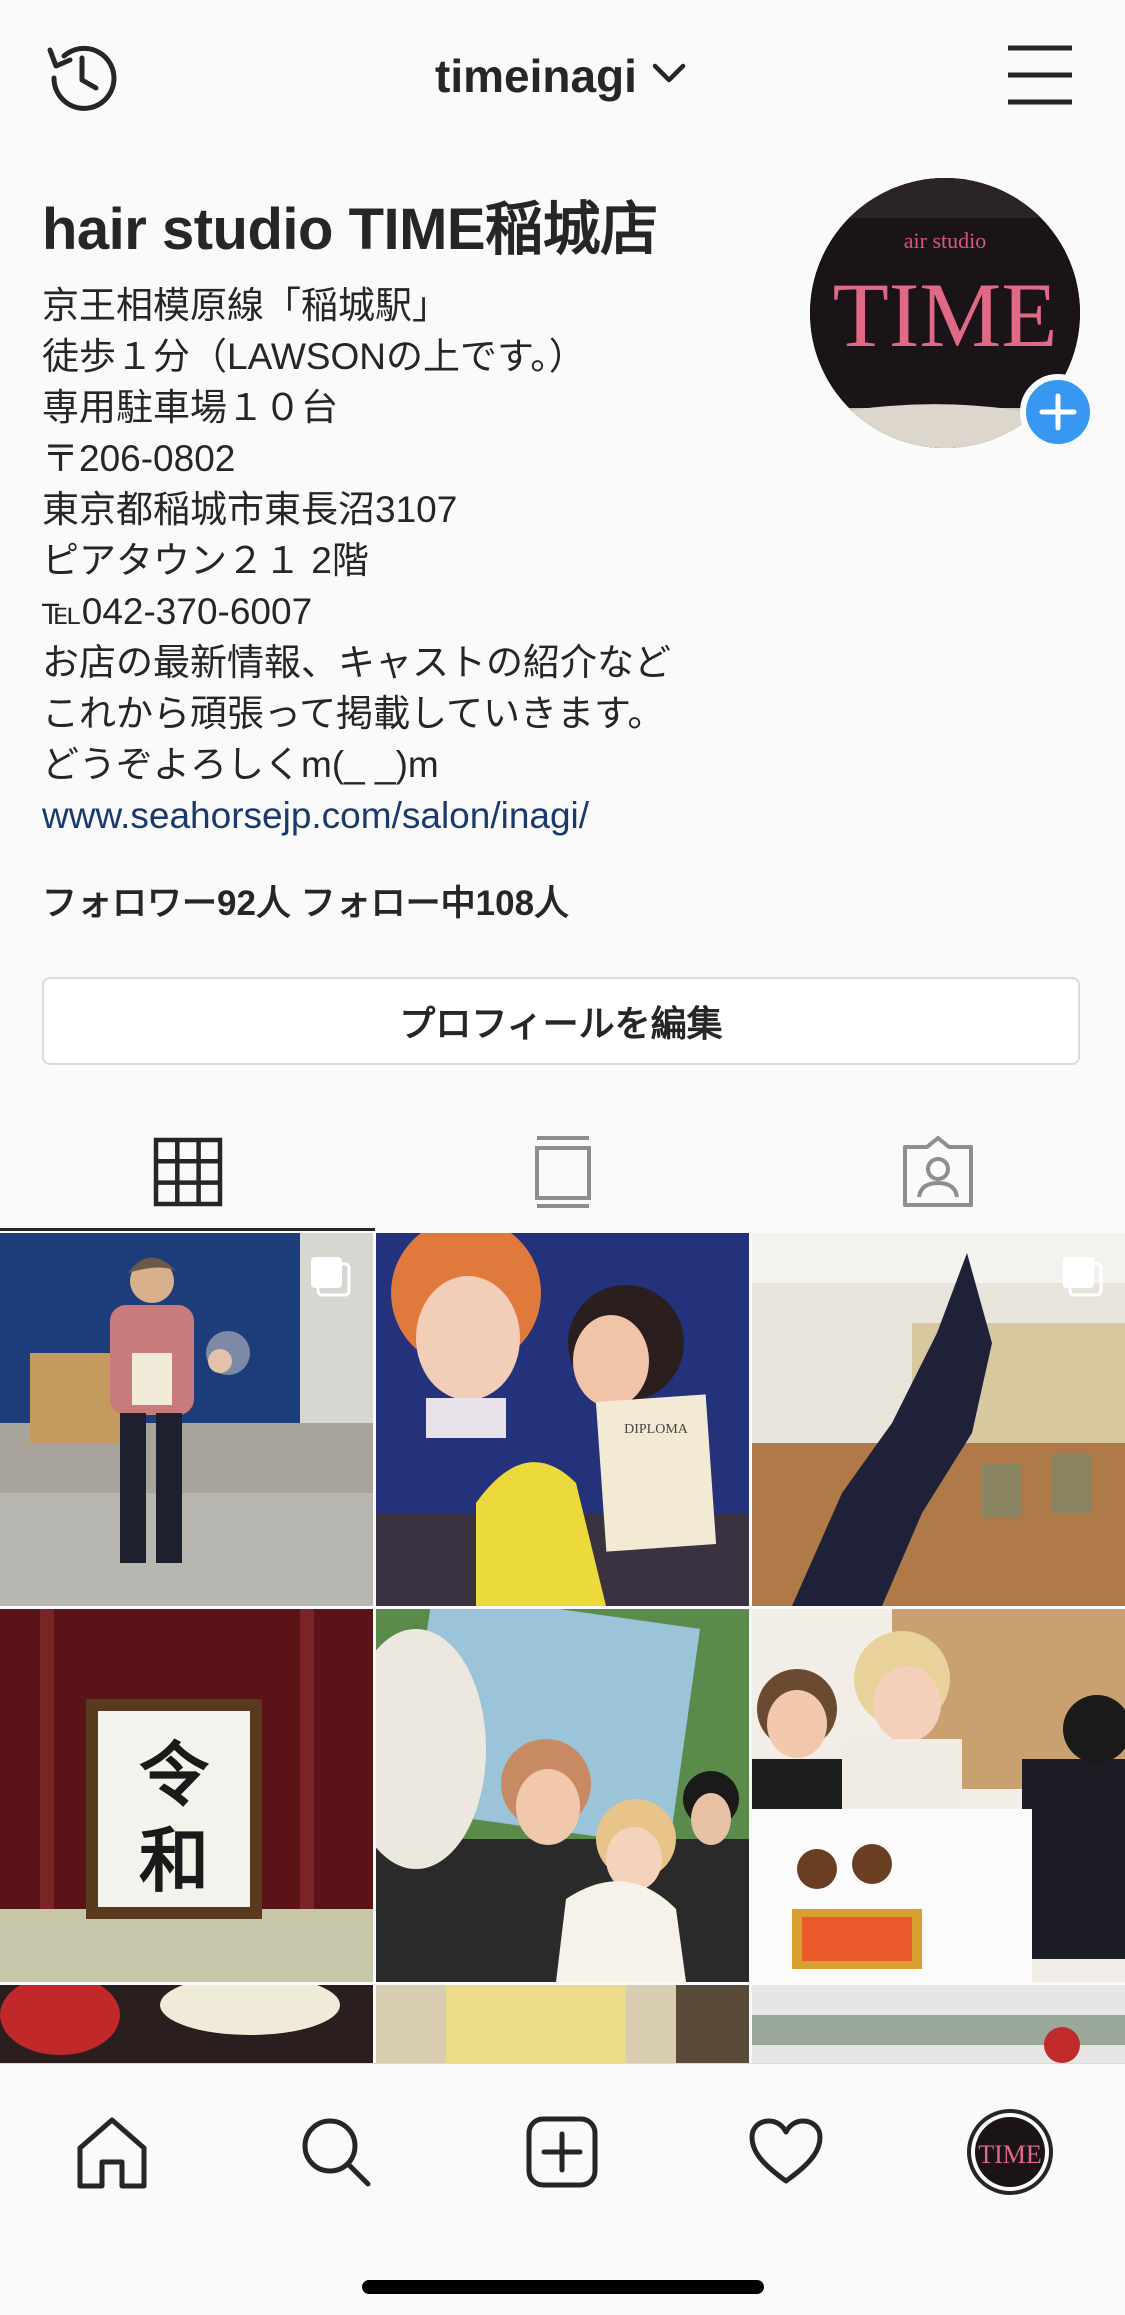 The width and height of the screenshot is (1125, 2315). I want to click on reiwa-character-top: 令, so click(174, 1774).